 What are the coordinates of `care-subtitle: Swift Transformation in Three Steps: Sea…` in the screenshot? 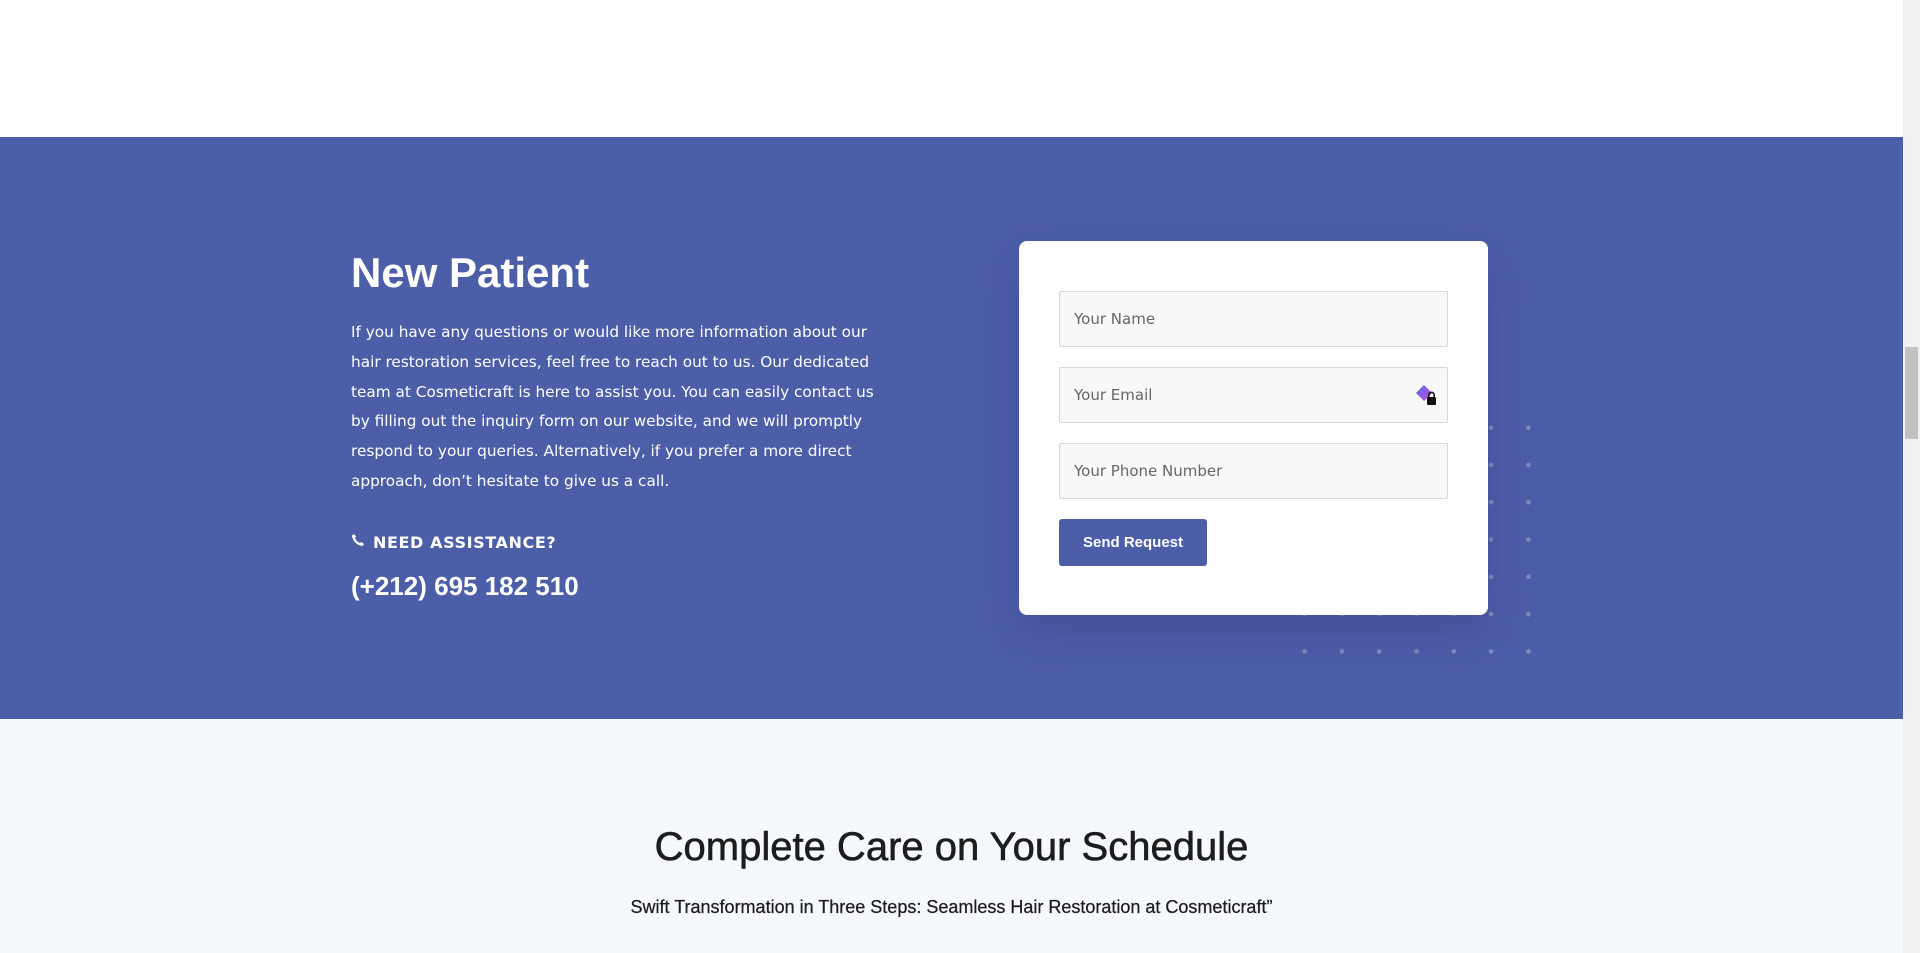 It's located at (951, 907).